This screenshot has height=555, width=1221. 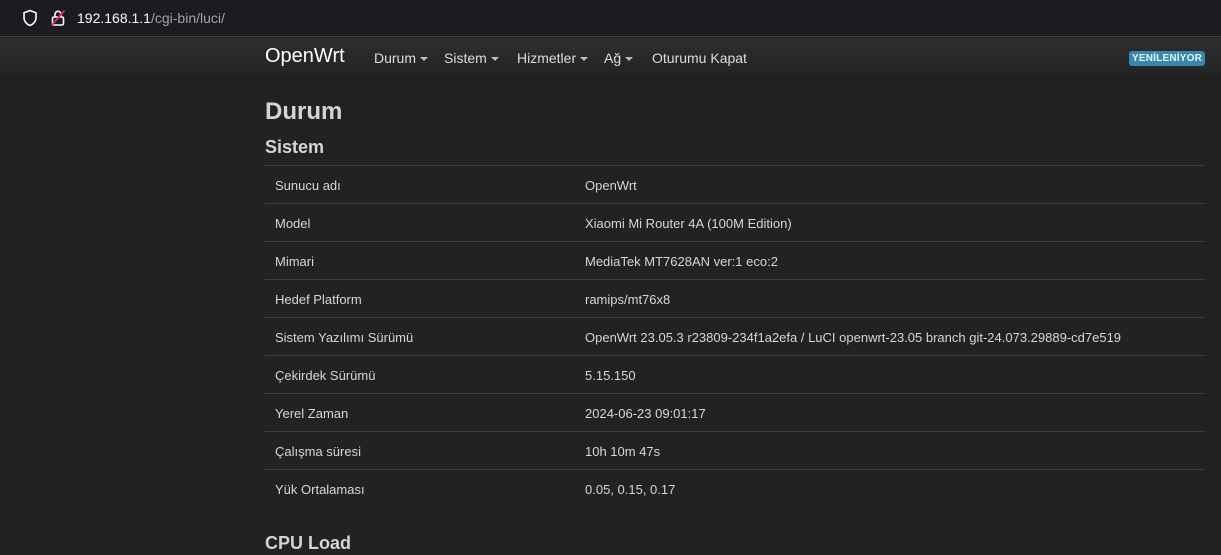 What do you see at coordinates (681, 261) in the screenshot?
I see `row-value: MediaTek MT7628AN ver:1 eco:2` at bounding box center [681, 261].